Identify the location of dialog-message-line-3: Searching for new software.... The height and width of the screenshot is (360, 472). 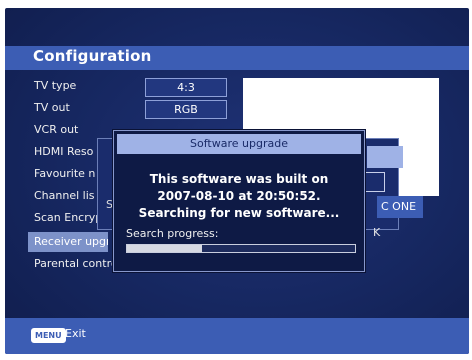
(239, 213).